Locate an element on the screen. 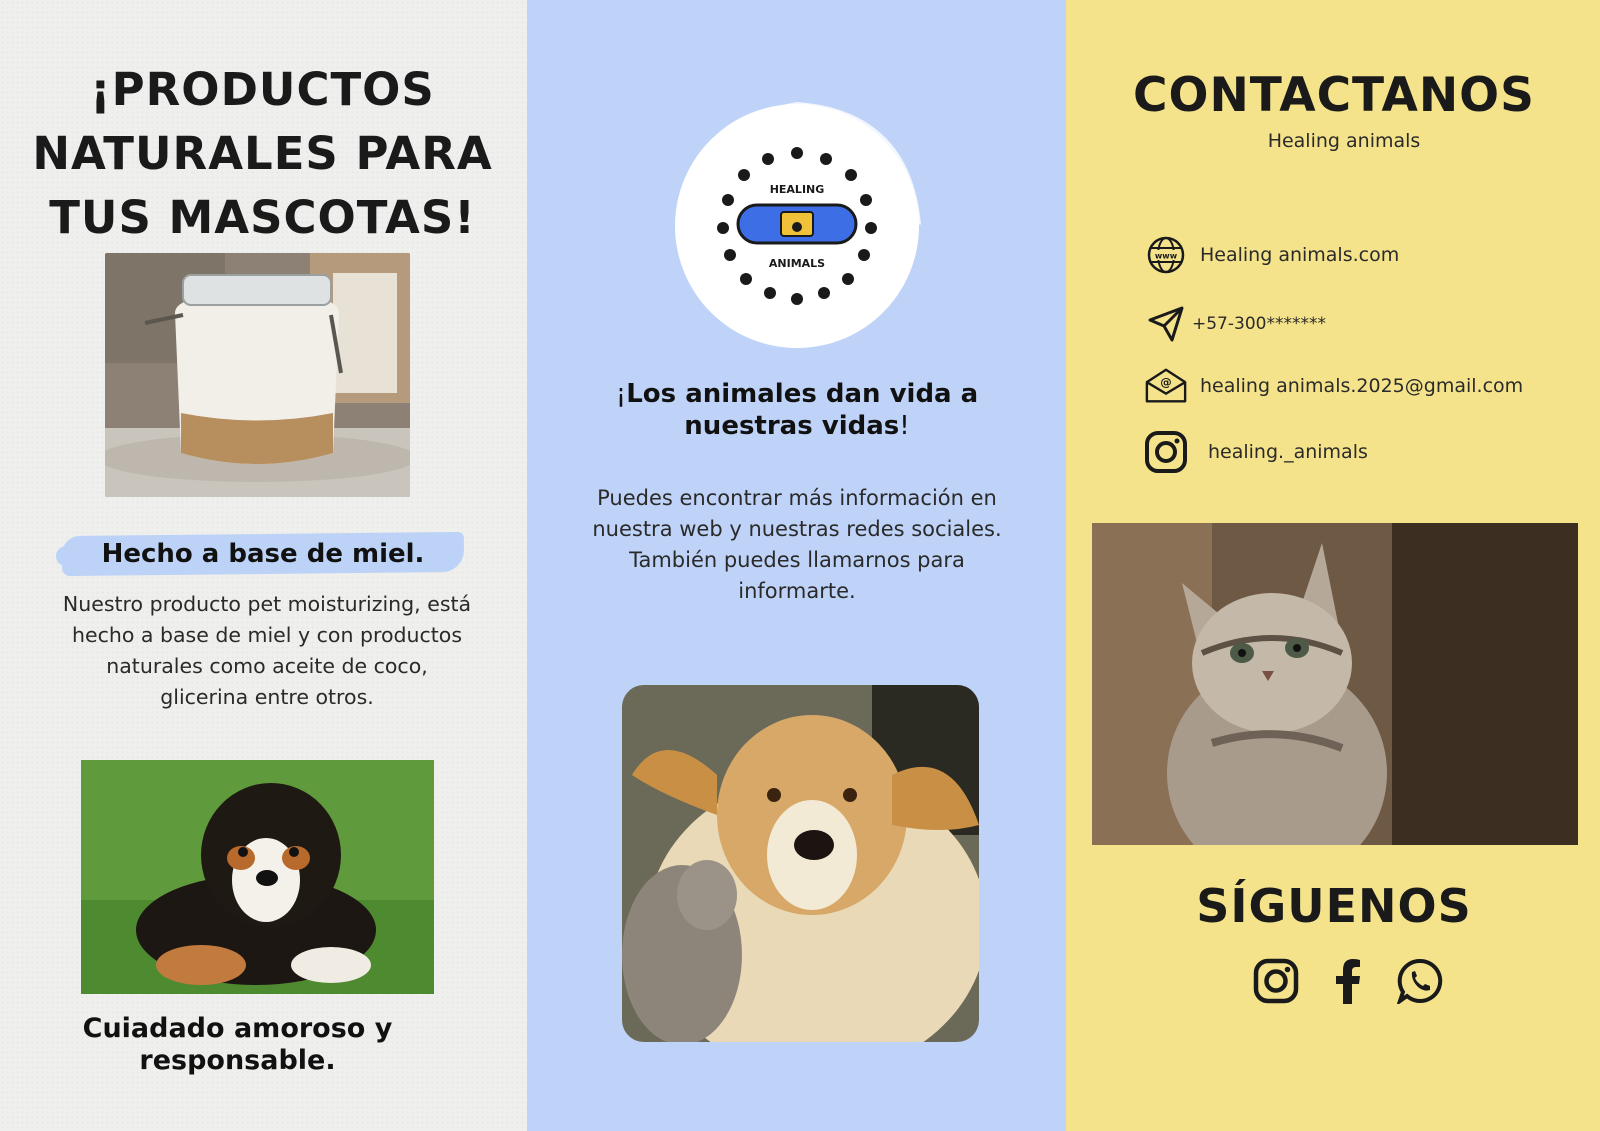 The height and width of the screenshot is (1131, 1600). logo-text-bottom: ANIMALS is located at coordinates (797, 263).